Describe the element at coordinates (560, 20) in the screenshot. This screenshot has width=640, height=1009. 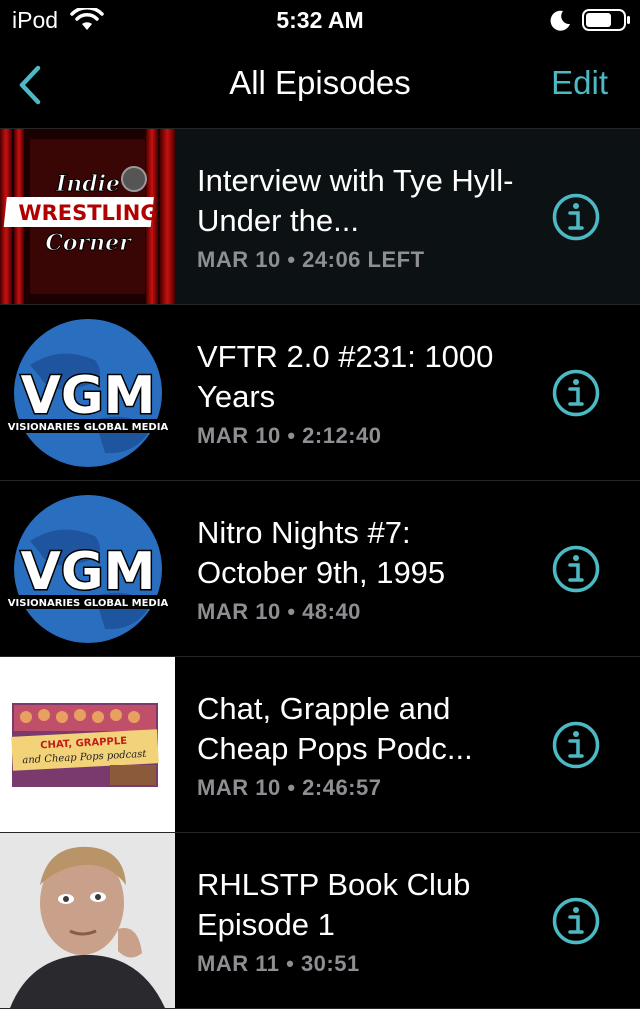
I see `moon-icon` at that location.